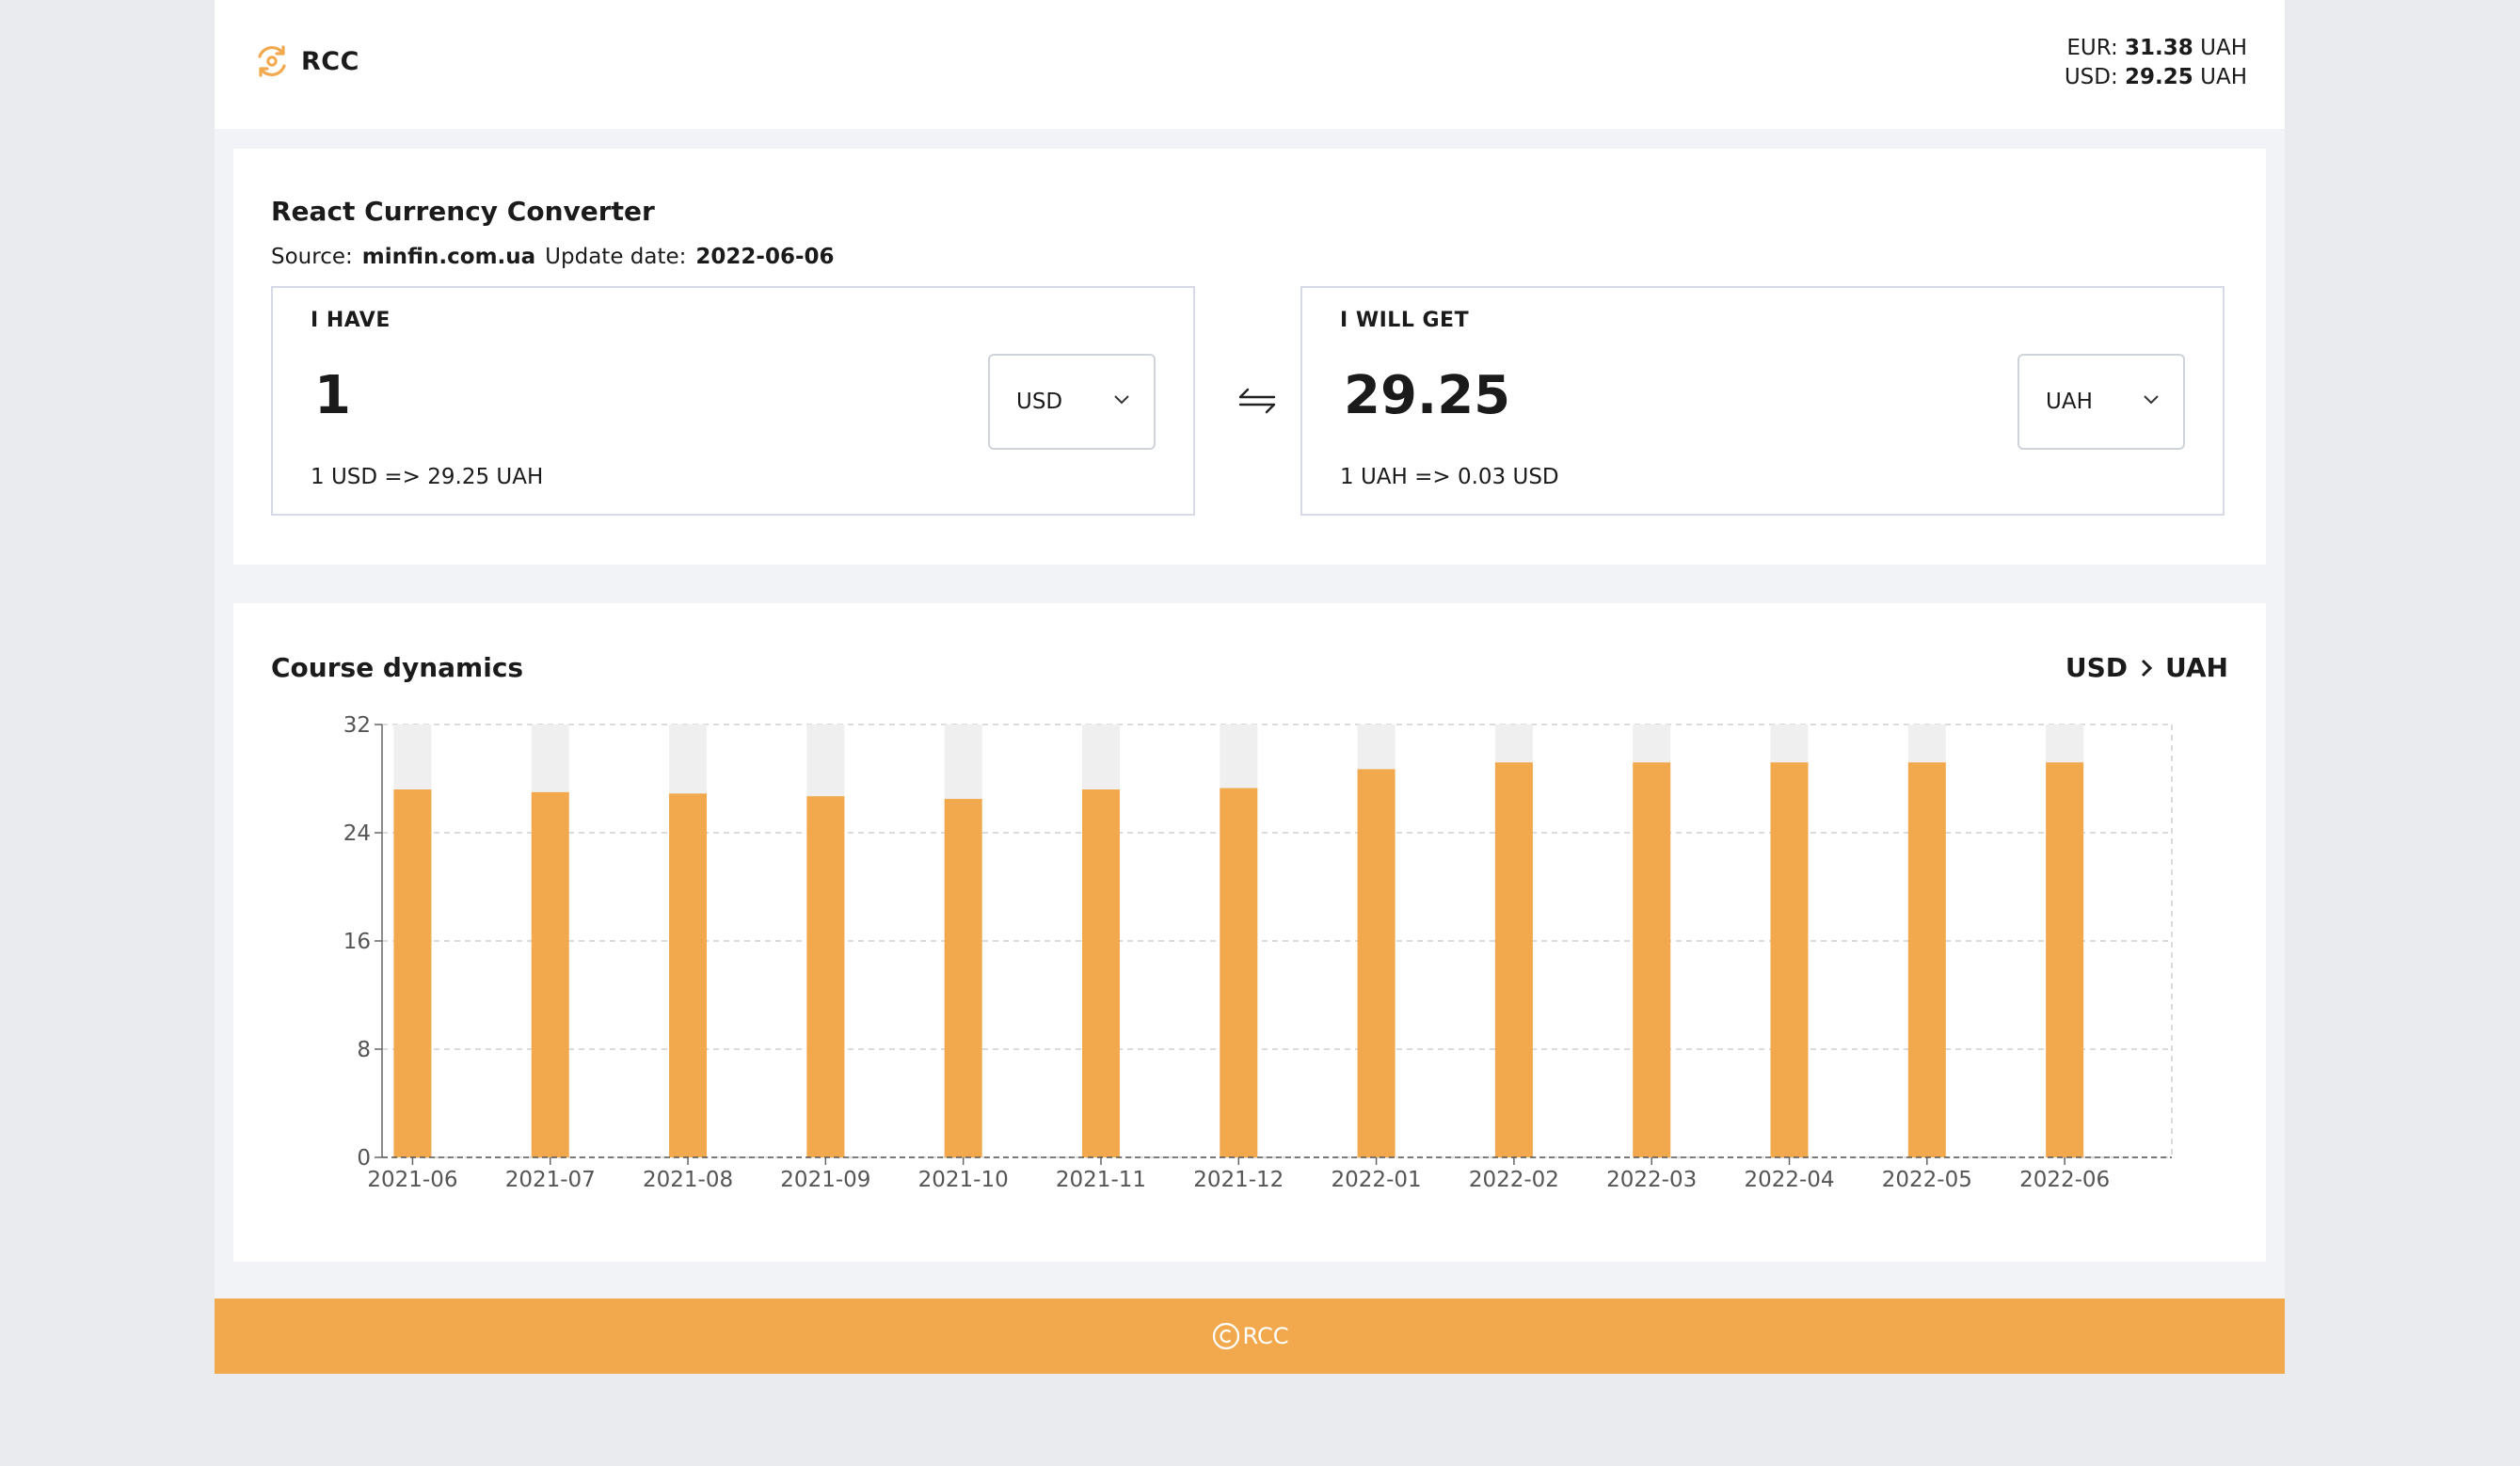  I want to click on x-tick-label: 2022-04, so click(1789, 1180).